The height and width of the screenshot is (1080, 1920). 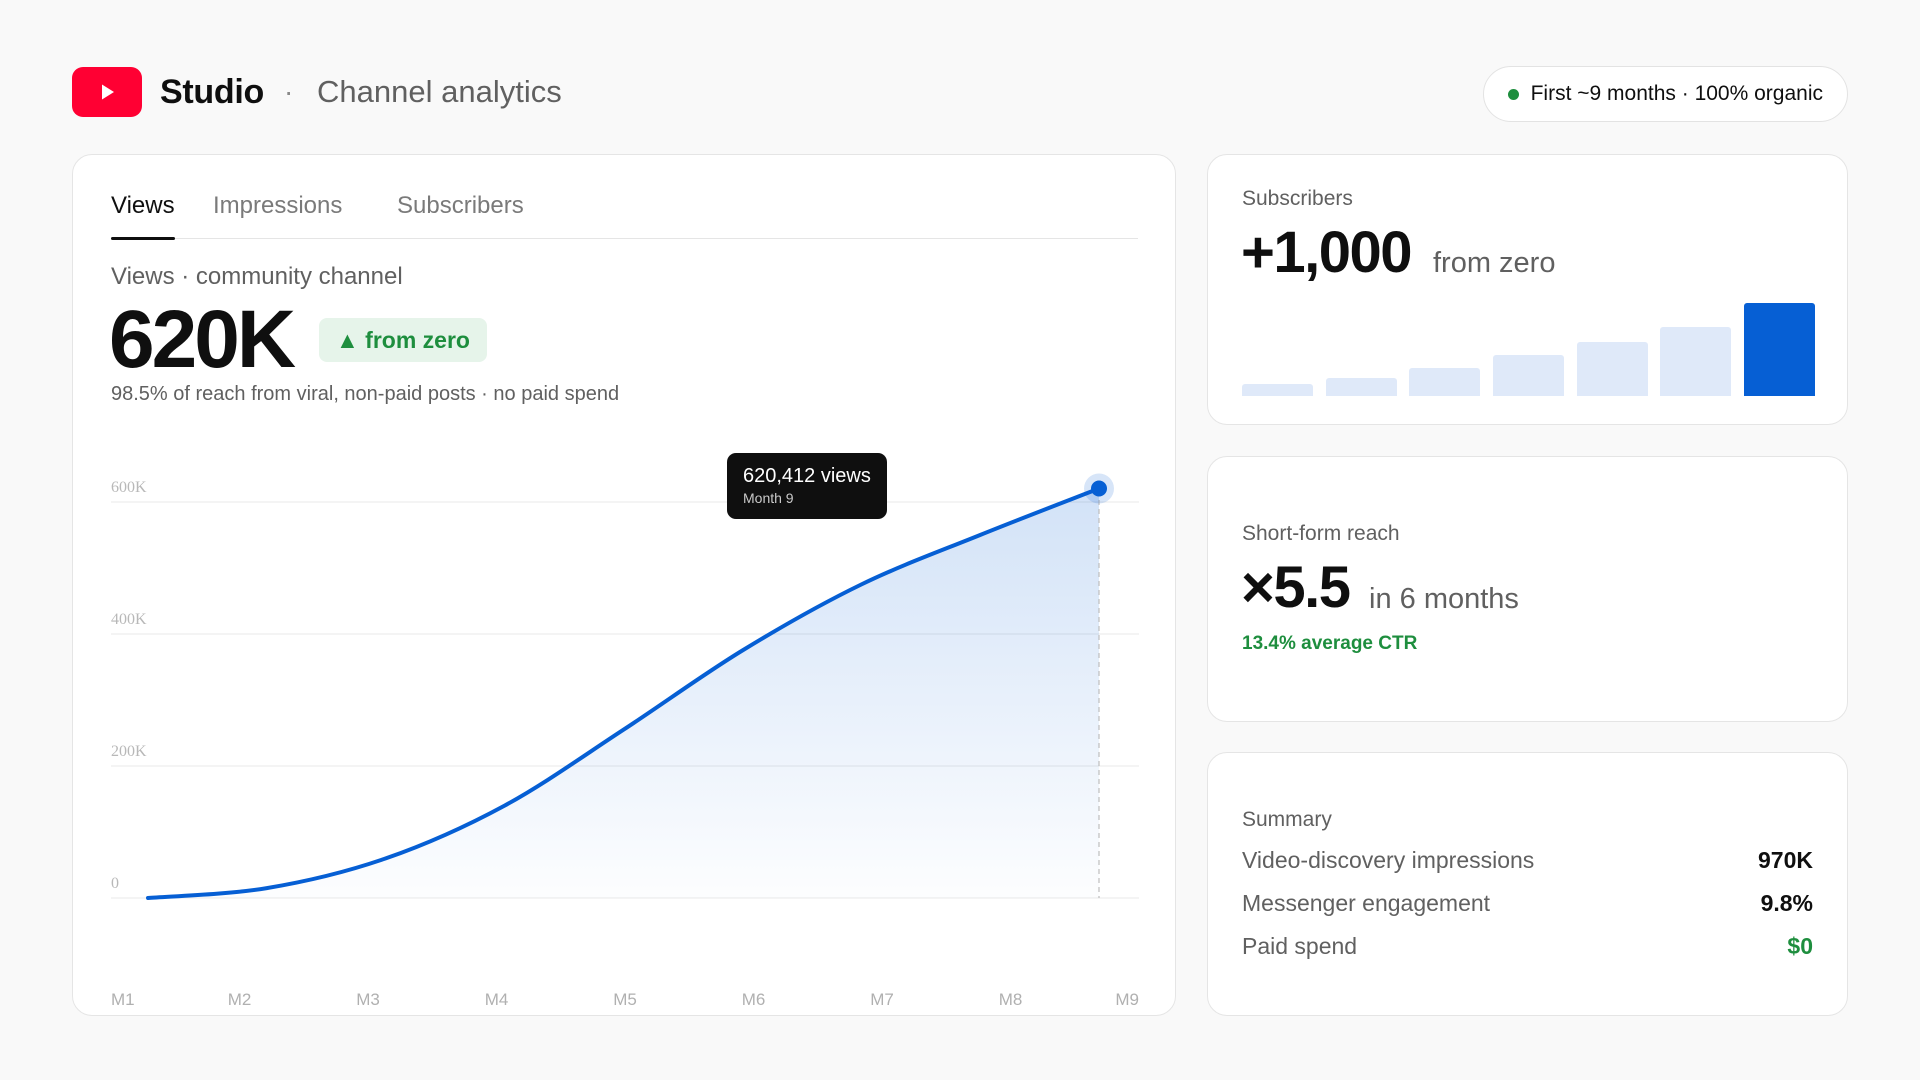 I want to click on x-tick-label: M3, so click(x=368, y=999).